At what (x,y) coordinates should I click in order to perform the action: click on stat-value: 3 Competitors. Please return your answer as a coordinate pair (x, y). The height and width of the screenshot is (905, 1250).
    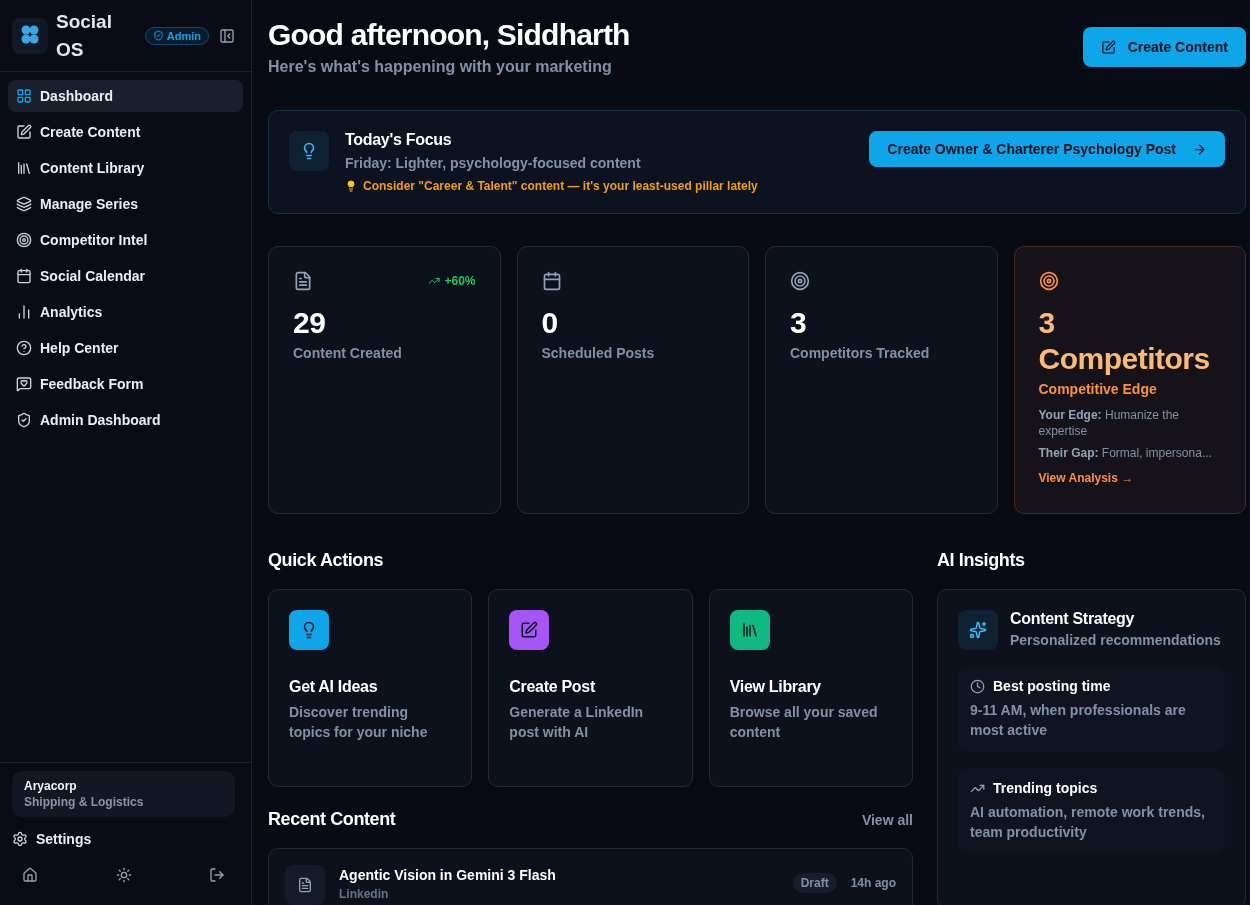
    Looking at the image, I should click on (1124, 341).